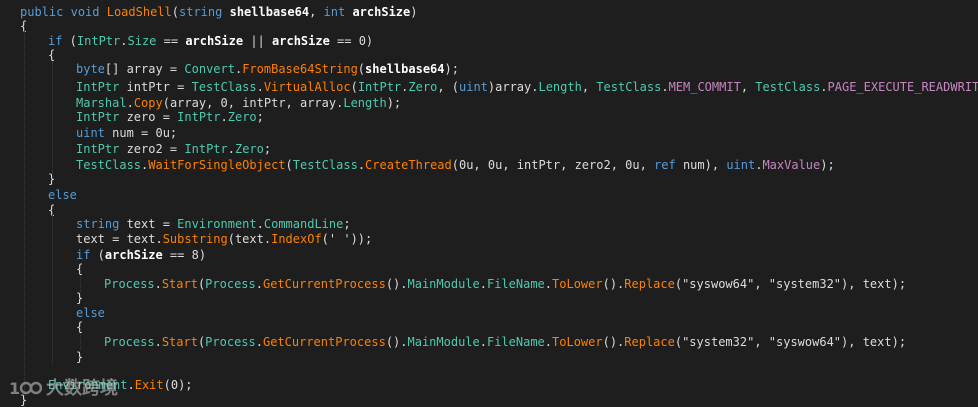  What do you see at coordinates (85, 12) in the screenshot?
I see `code-token: void` at bounding box center [85, 12].